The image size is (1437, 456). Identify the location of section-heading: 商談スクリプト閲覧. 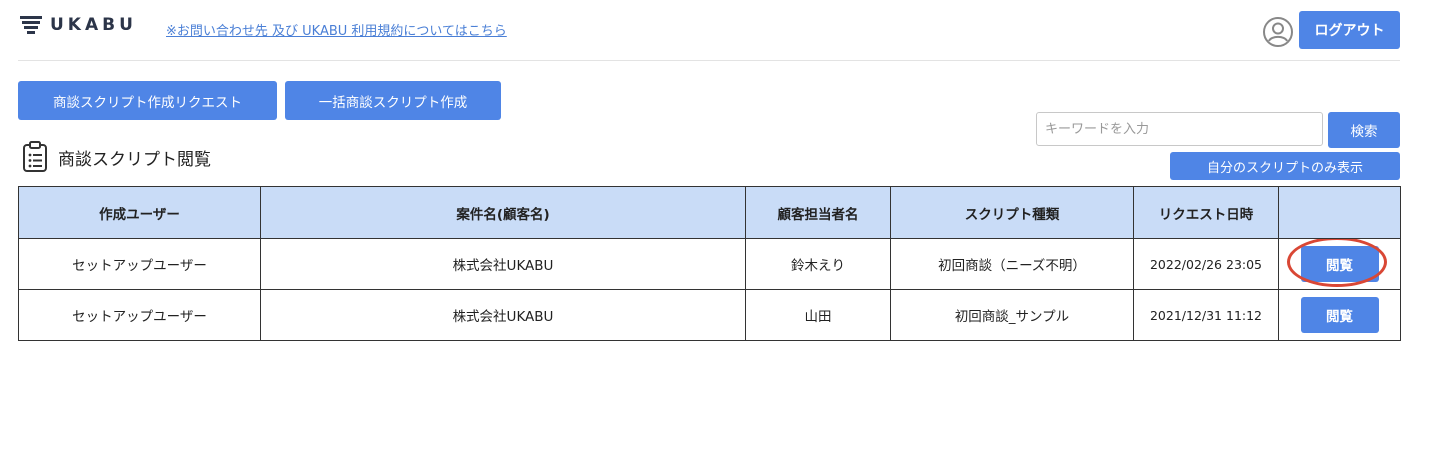
(116, 157).